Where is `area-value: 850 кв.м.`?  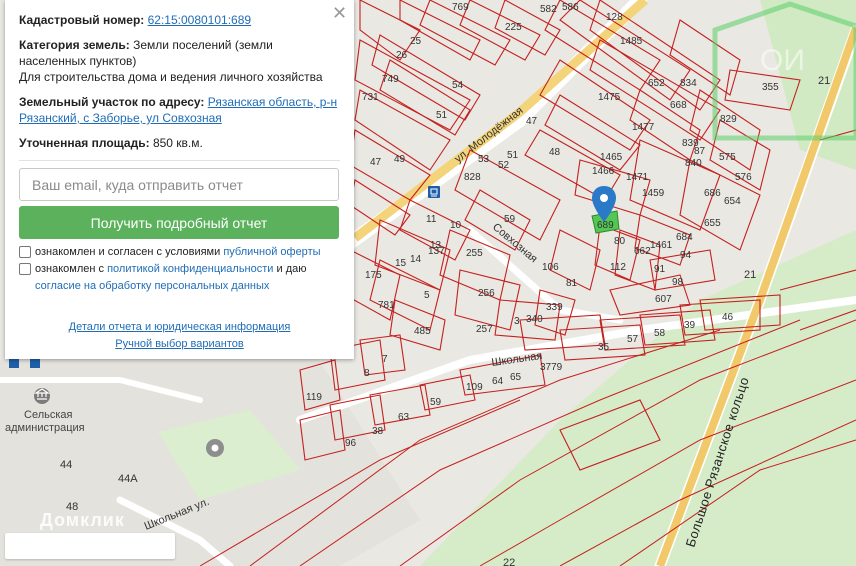
area-value: 850 кв.м. is located at coordinates (177, 143).